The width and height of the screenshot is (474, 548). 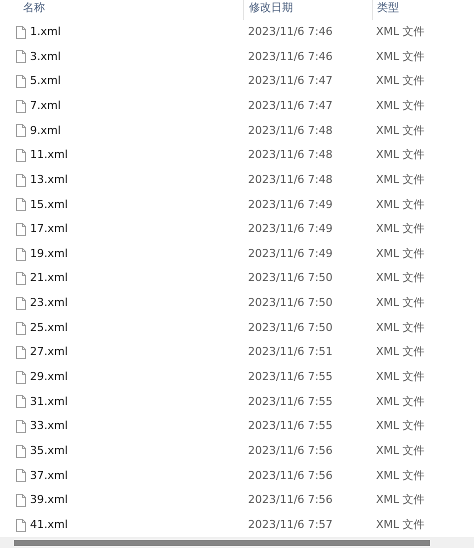 I want to click on file-name: 31.xml, so click(x=49, y=402).